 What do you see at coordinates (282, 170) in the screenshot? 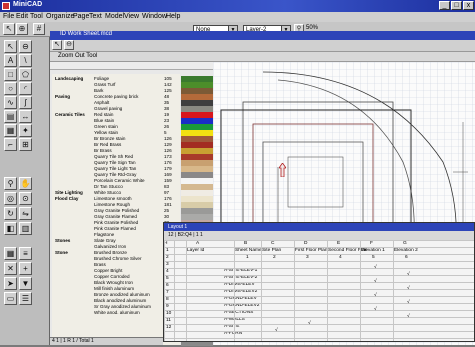
I see `arrow-marker-icon` at bounding box center [282, 170].